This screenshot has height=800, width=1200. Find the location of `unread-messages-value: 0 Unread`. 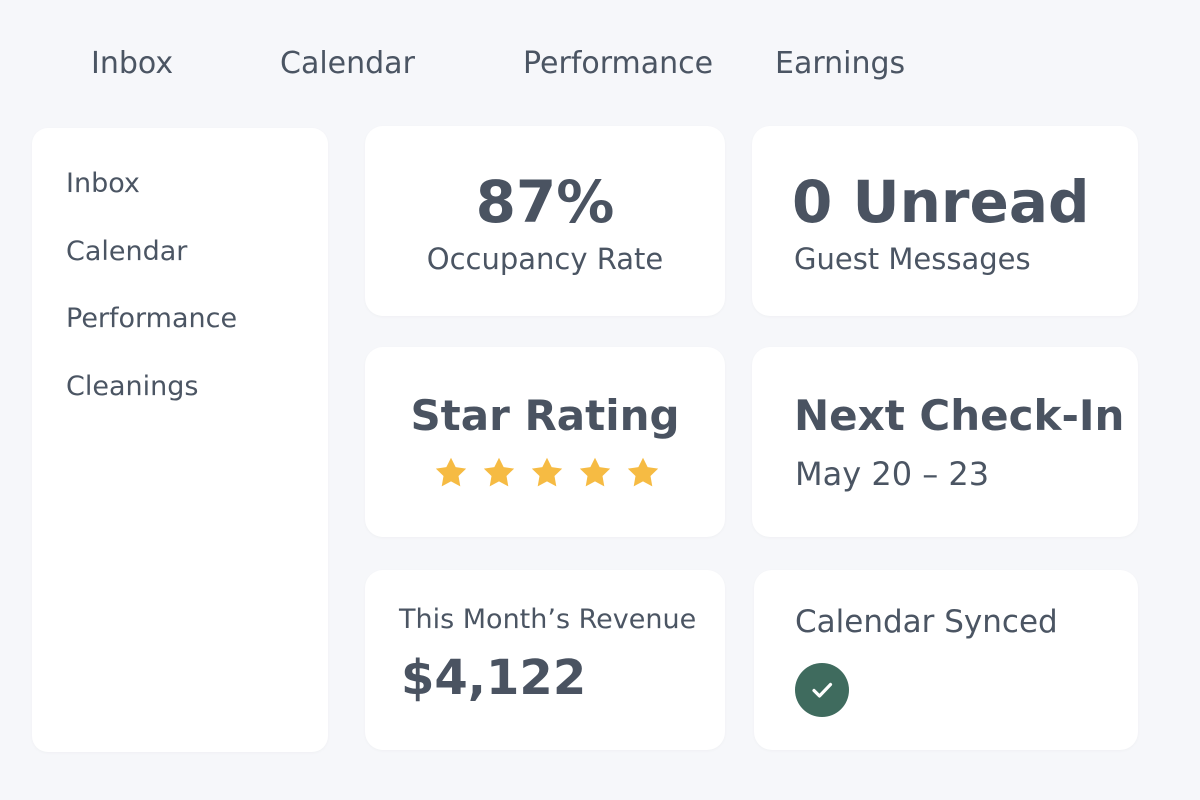

unread-messages-value: 0 Unread is located at coordinates (941, 202).